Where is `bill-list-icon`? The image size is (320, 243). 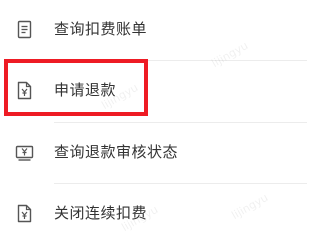
bill-list-icon is located at coordinates (24, 29).